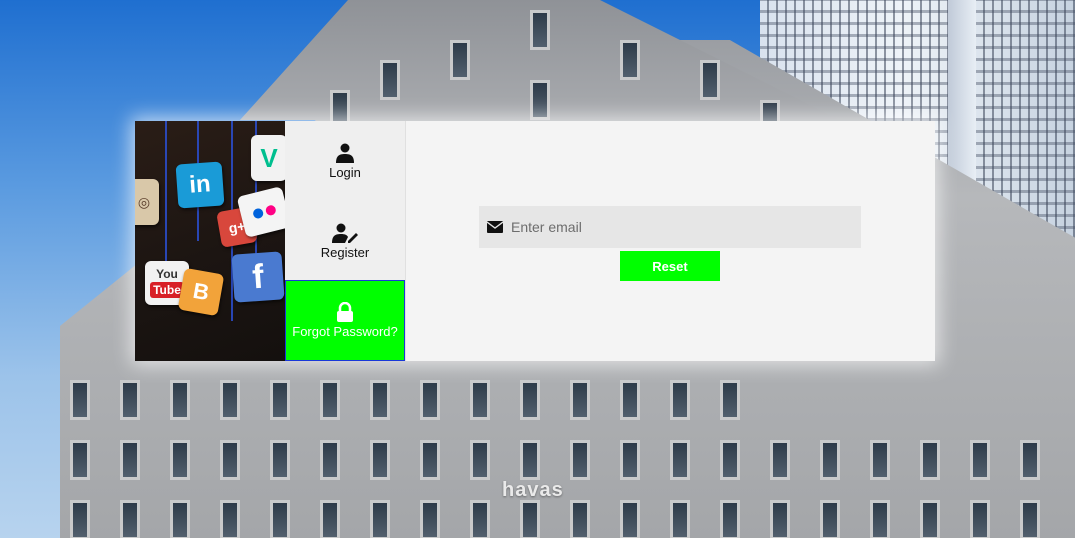  What do you see at coordinates (345, 172) in the screenshot?
I see `nav-login-label: Login` at bounding box center [345, 172].